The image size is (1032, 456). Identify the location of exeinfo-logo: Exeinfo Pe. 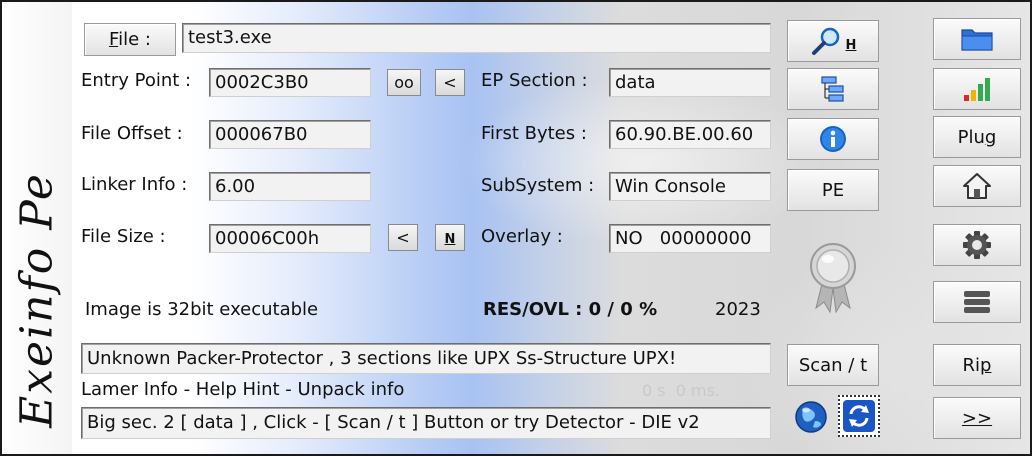
(37, 300).